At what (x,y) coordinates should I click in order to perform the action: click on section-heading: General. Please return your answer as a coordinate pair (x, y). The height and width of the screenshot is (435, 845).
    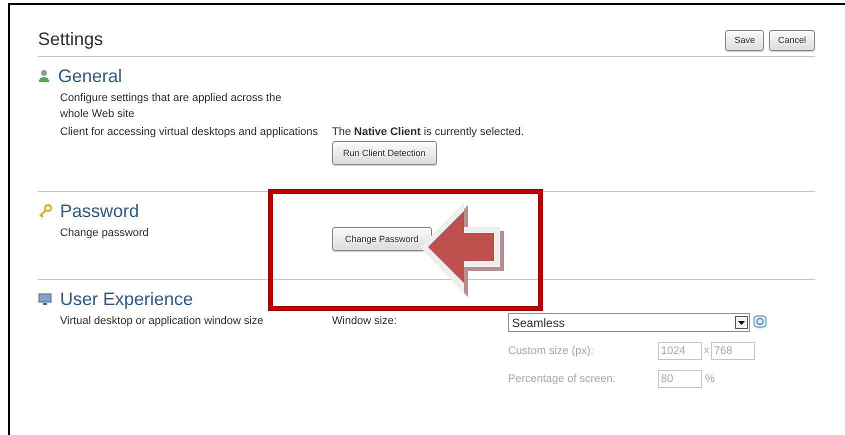
    Looking at the image, I should click on (90, 76).